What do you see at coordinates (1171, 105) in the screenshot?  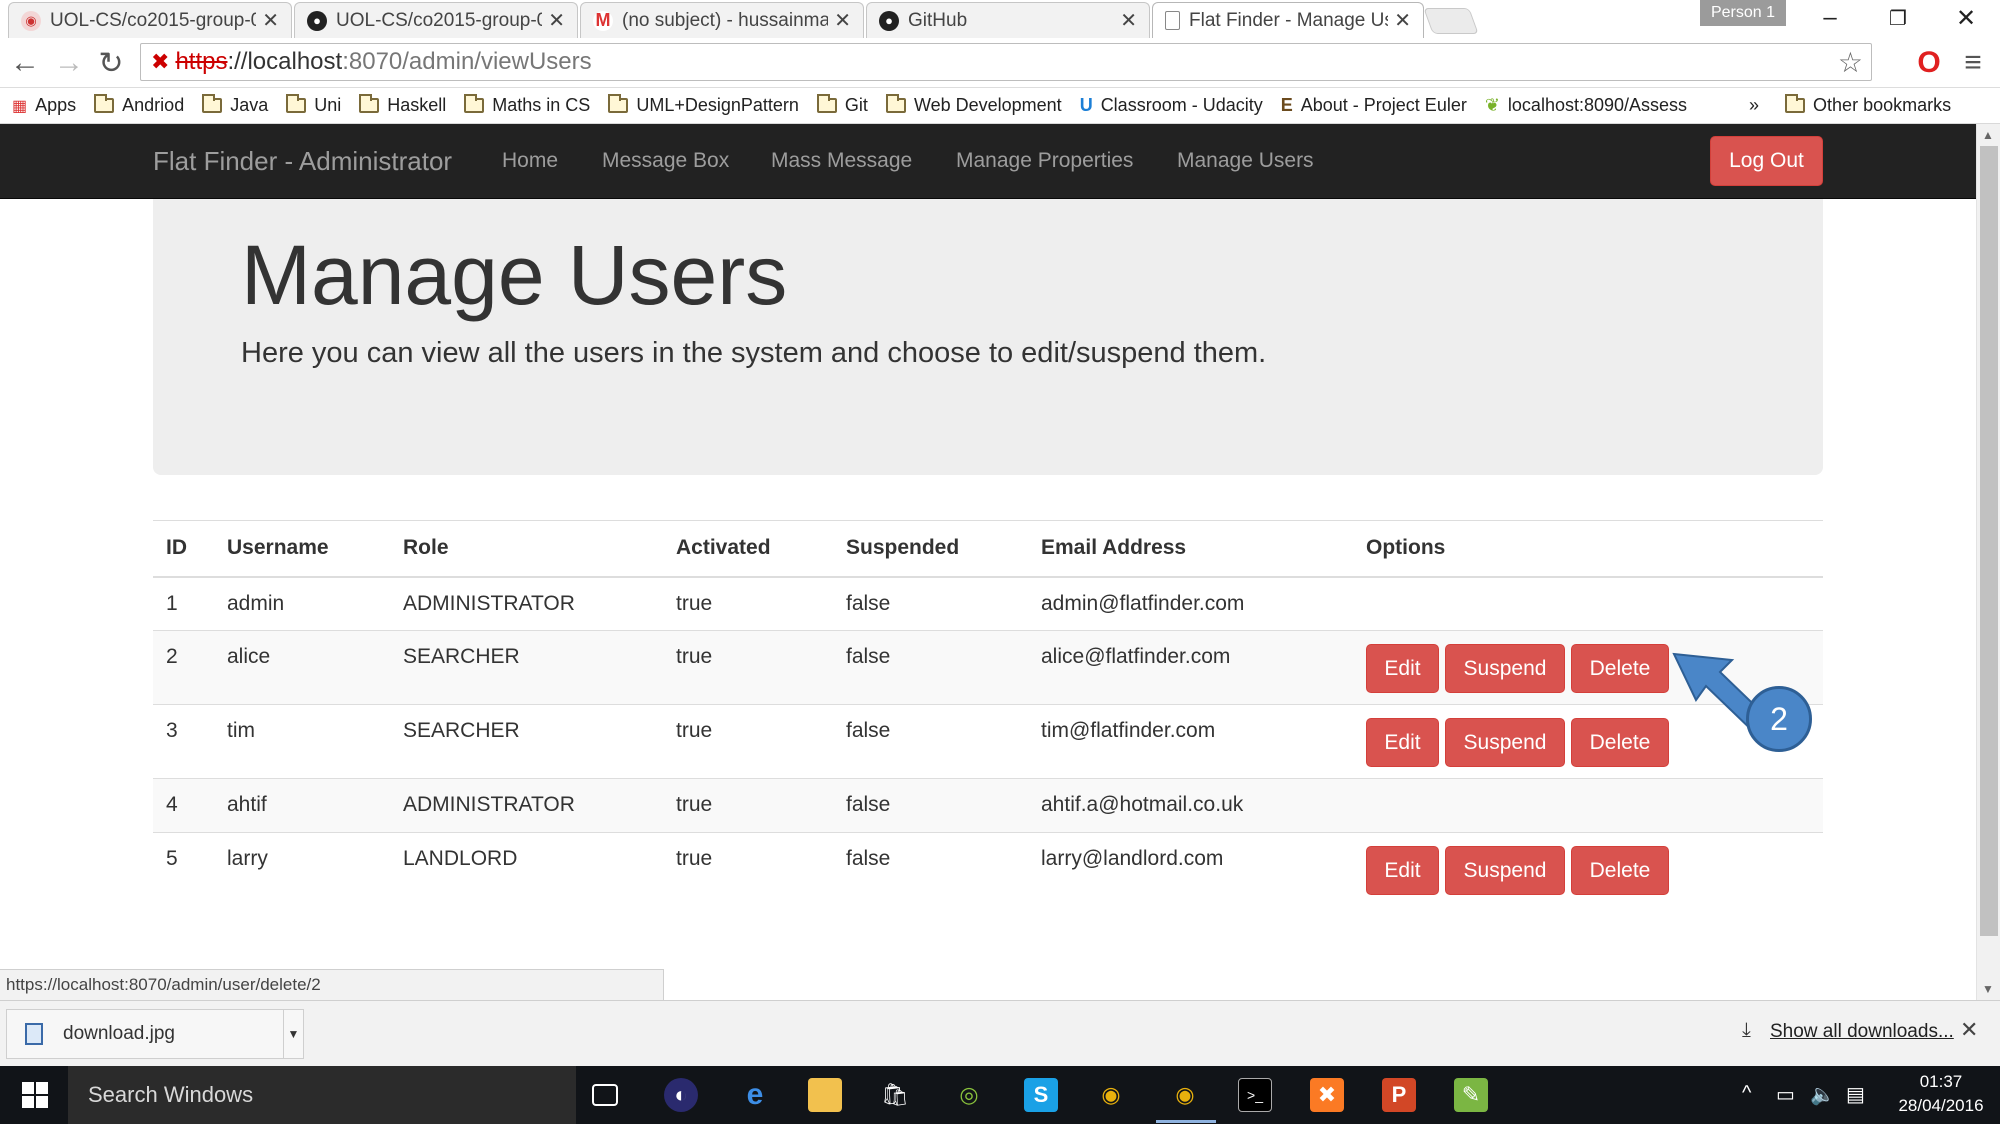 I see `bookmark-udacity: U Classroom - Udacity` at bounding box center [1171, 105].